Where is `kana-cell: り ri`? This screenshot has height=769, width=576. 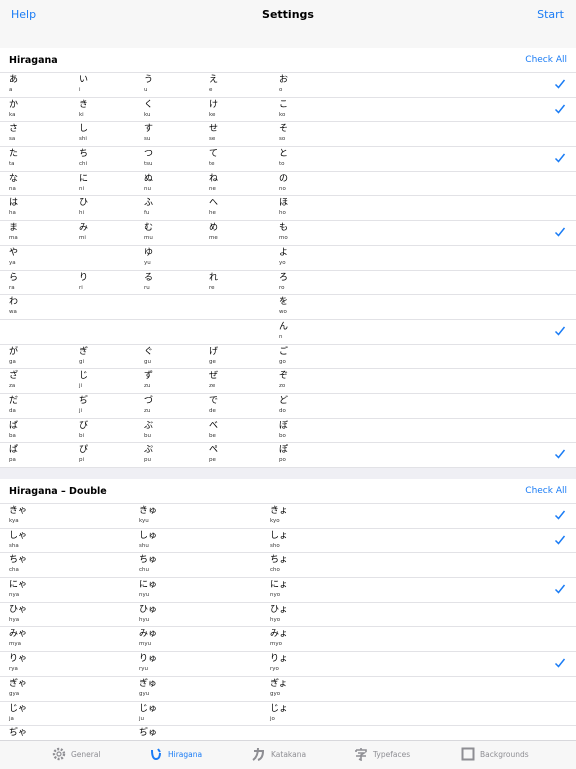 kana-cell: り ri is located at coordinates (83, 282).